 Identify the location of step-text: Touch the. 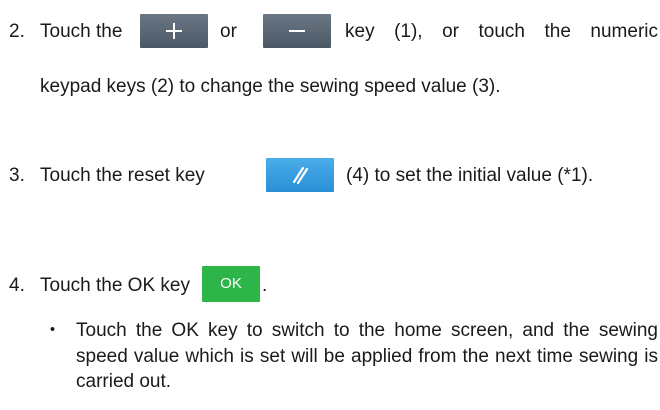
(81, 31).